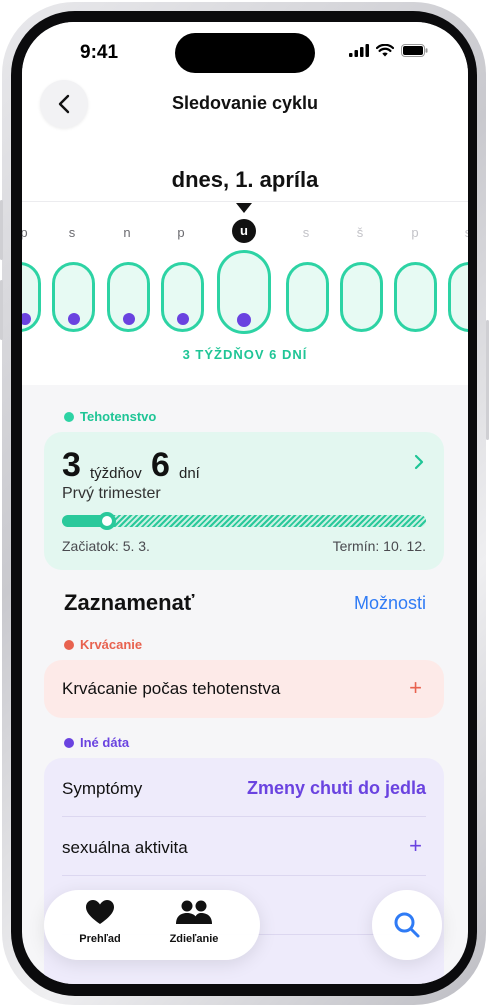 This screenshot has width=489, height=1008. What do you see at coordinates (245, 354) in the screenshot?
I see `pregnancy-duration-label: 3 TÝŽDŇOV 6 DNÍ` at bounding box center [245, 354].